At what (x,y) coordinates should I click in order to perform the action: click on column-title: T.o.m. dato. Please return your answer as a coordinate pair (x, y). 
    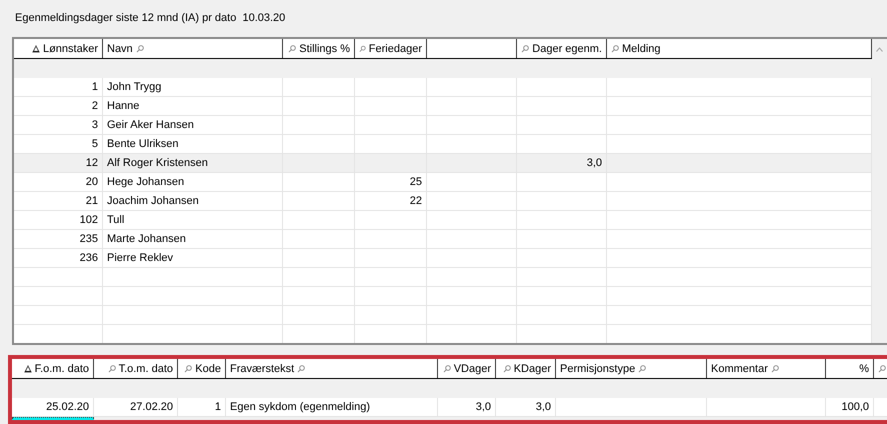
    Looking at the image, I should click on (145, 368).